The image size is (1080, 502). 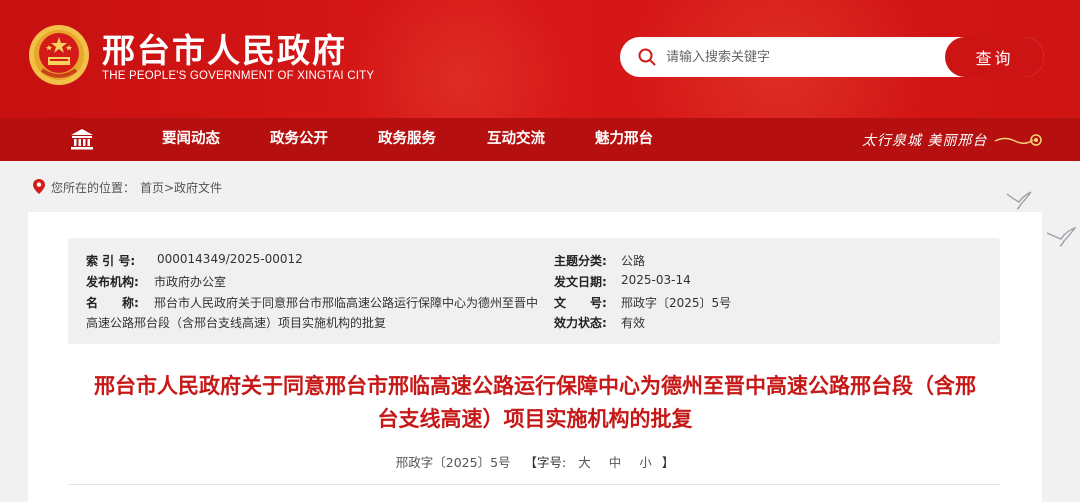 What do you see at coordinates (191, 139) in the screenshot?
I see `nav-item-news: 要闻动态` at bounding box center [191, 139].